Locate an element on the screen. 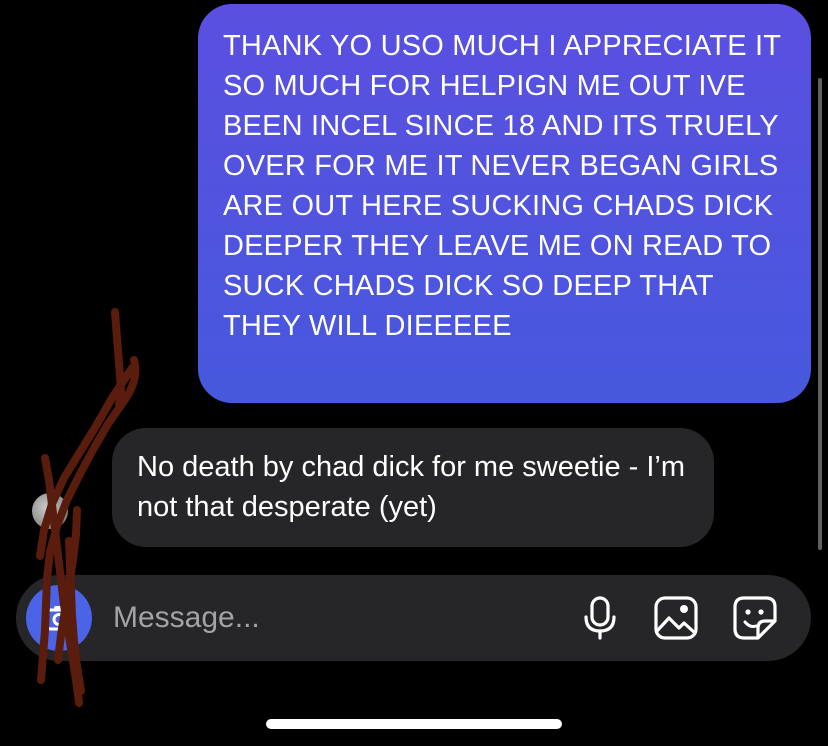 This screenshot has width=828, height=746. microphone-icon is located at coordinates (600, 618).